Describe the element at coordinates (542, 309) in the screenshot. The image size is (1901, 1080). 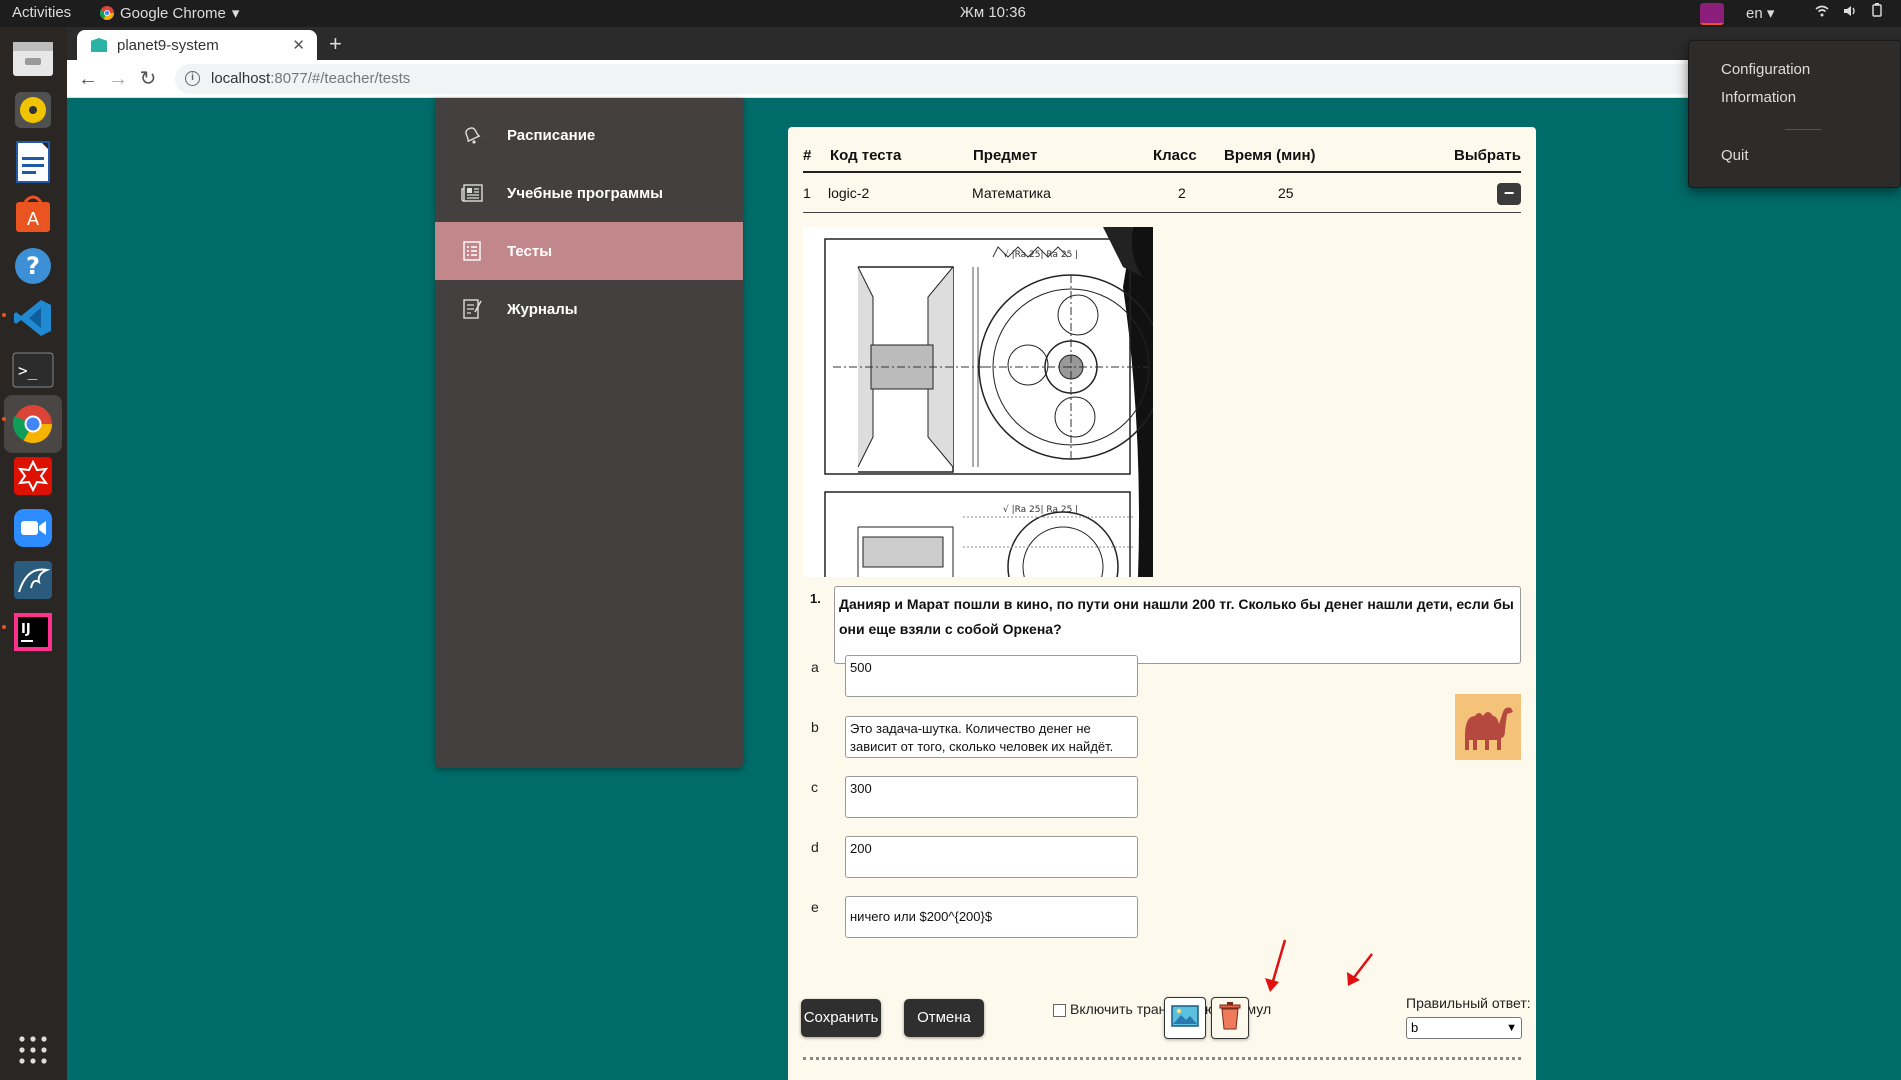
I see `sidebar-item-label: Журналы` at that location.